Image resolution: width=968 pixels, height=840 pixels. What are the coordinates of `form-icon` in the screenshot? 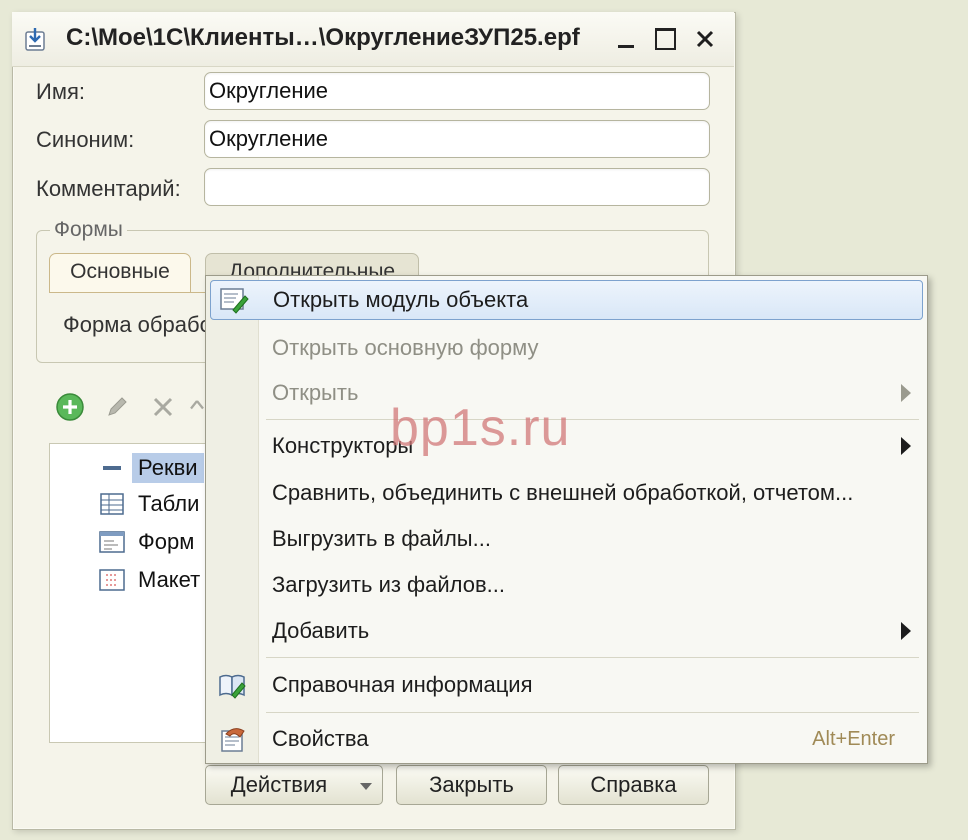 It's located at (112, 542).